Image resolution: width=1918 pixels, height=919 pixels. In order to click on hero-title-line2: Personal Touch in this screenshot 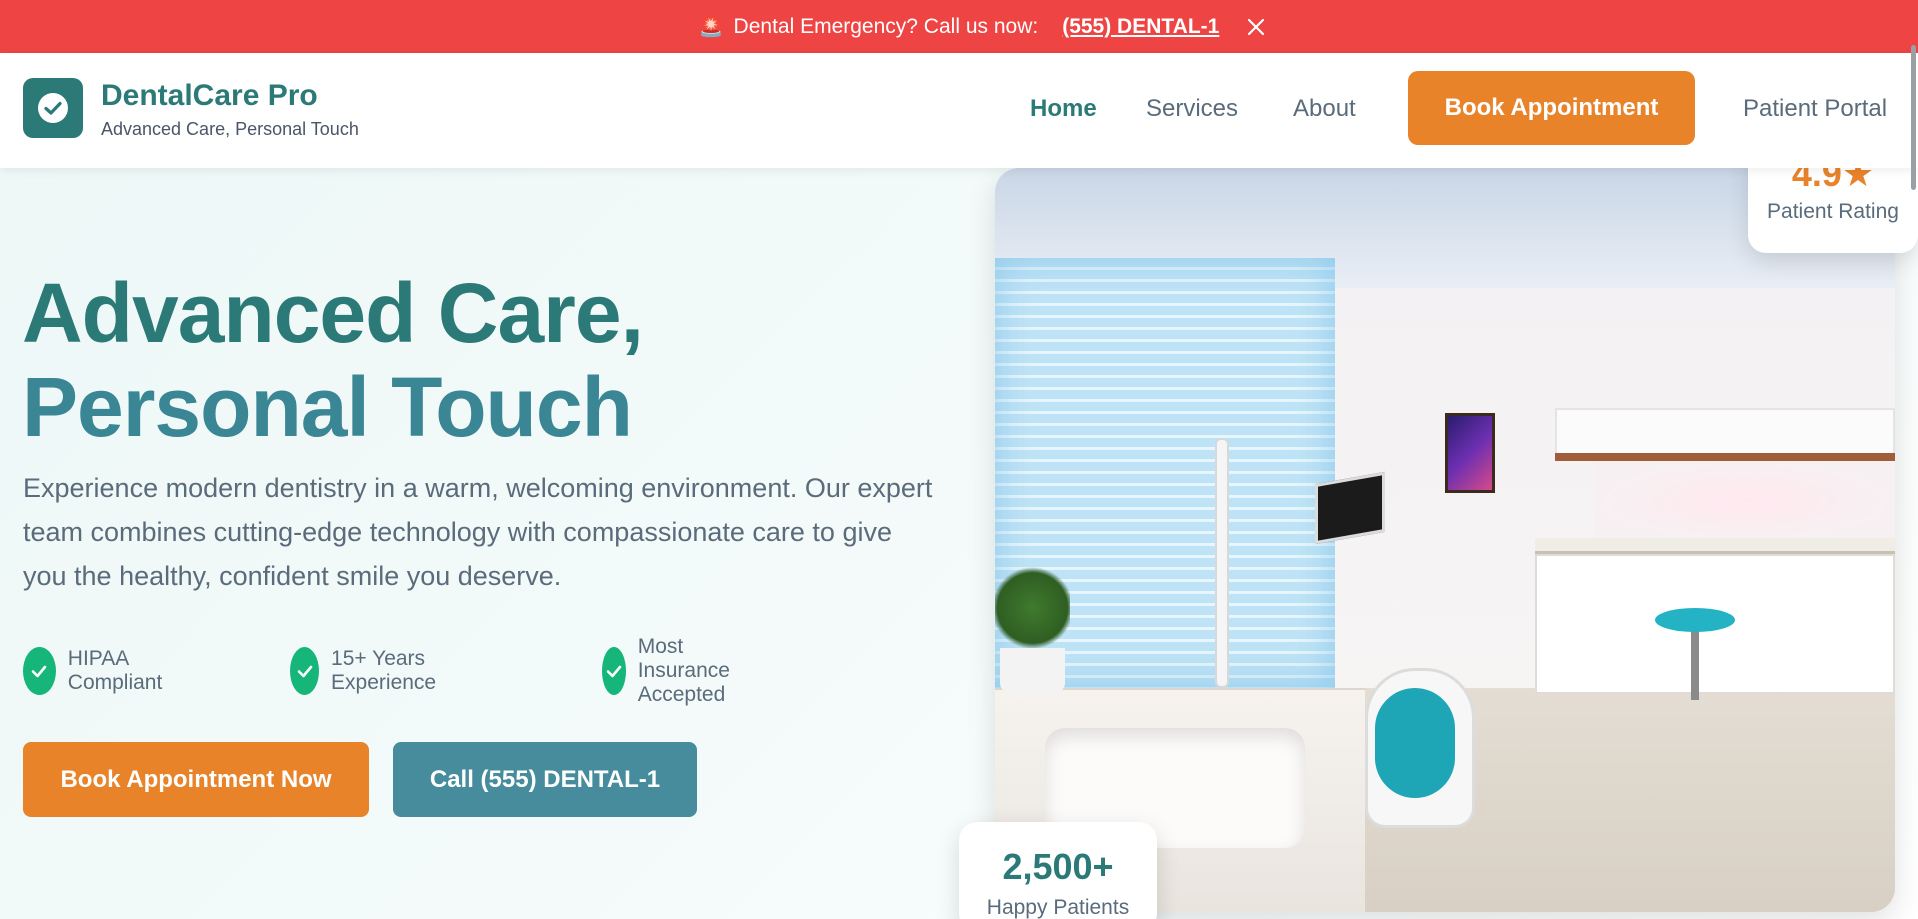, I will do `click(327, 407)`.